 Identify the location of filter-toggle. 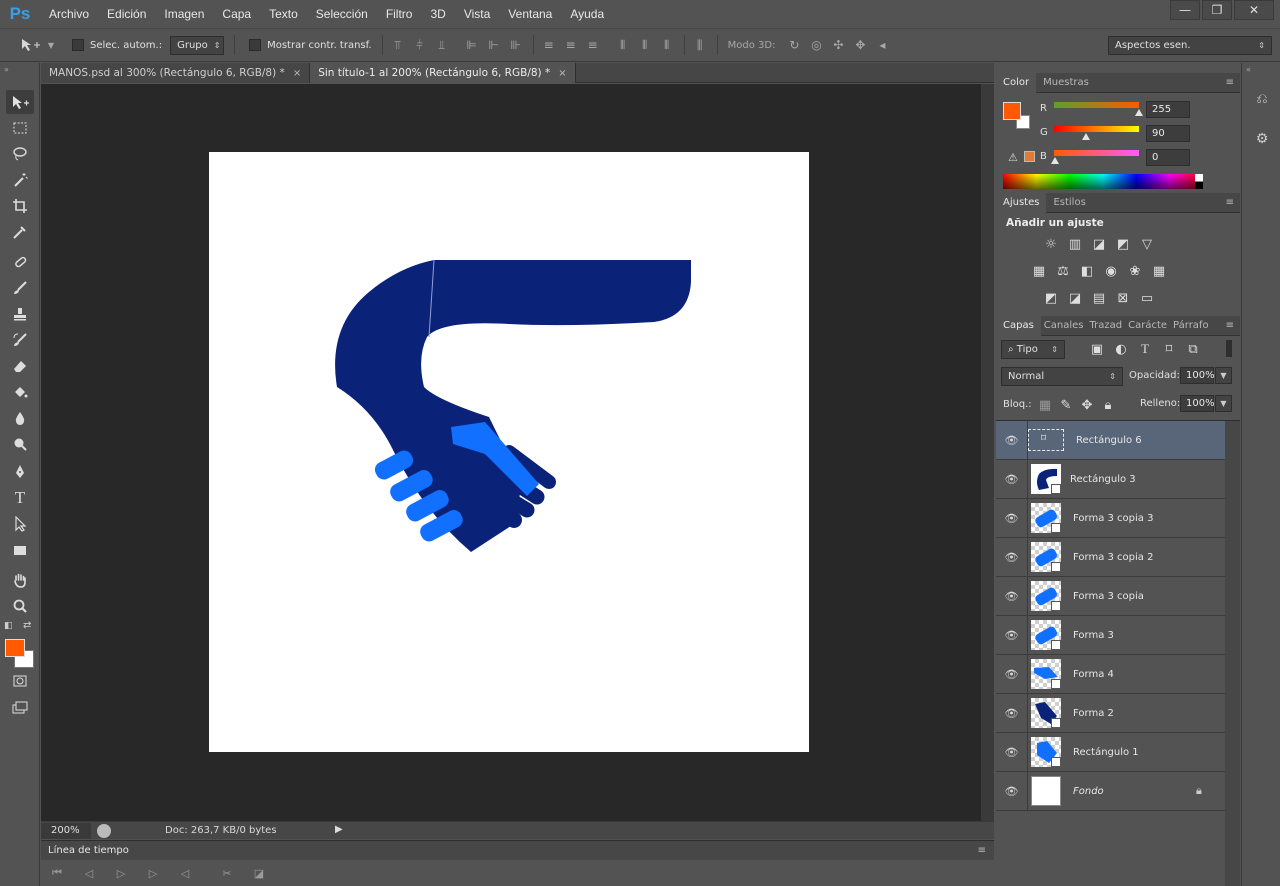
(1229, 348).